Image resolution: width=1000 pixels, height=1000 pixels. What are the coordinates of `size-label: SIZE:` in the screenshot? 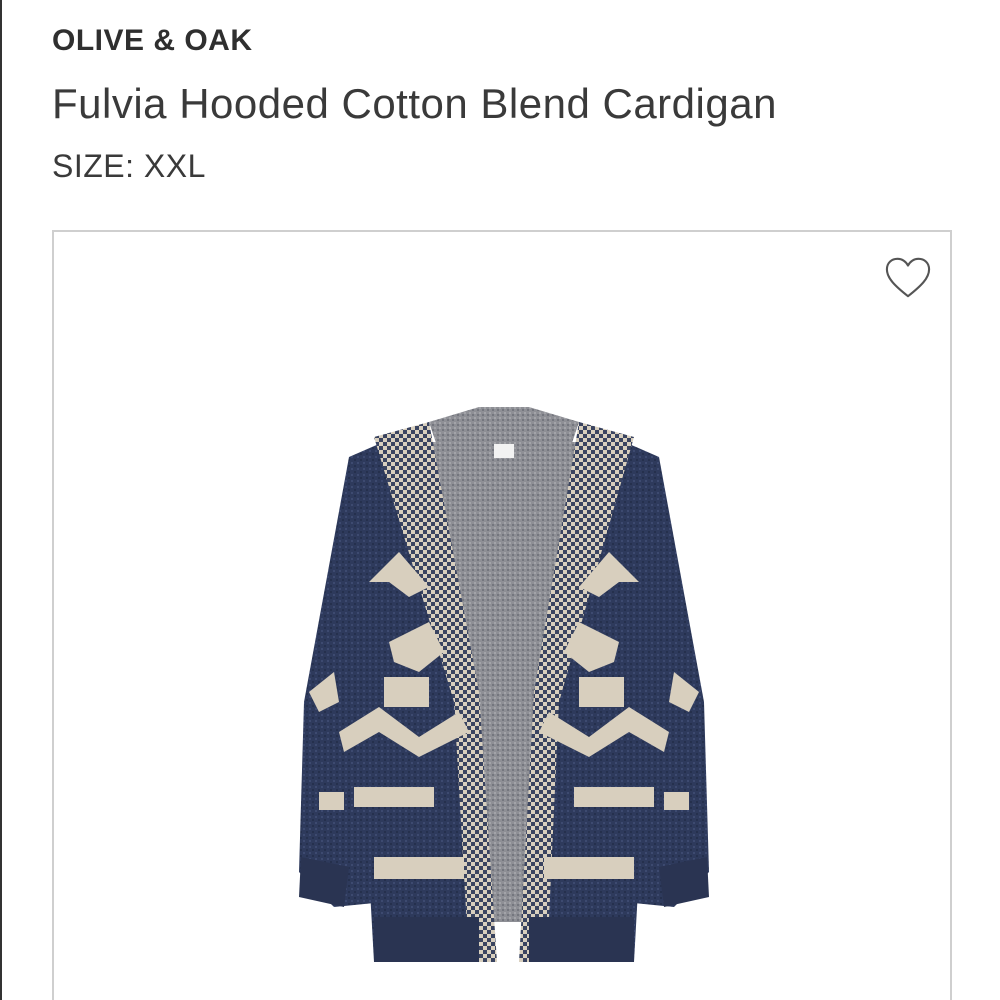 It's located at (93, 166).